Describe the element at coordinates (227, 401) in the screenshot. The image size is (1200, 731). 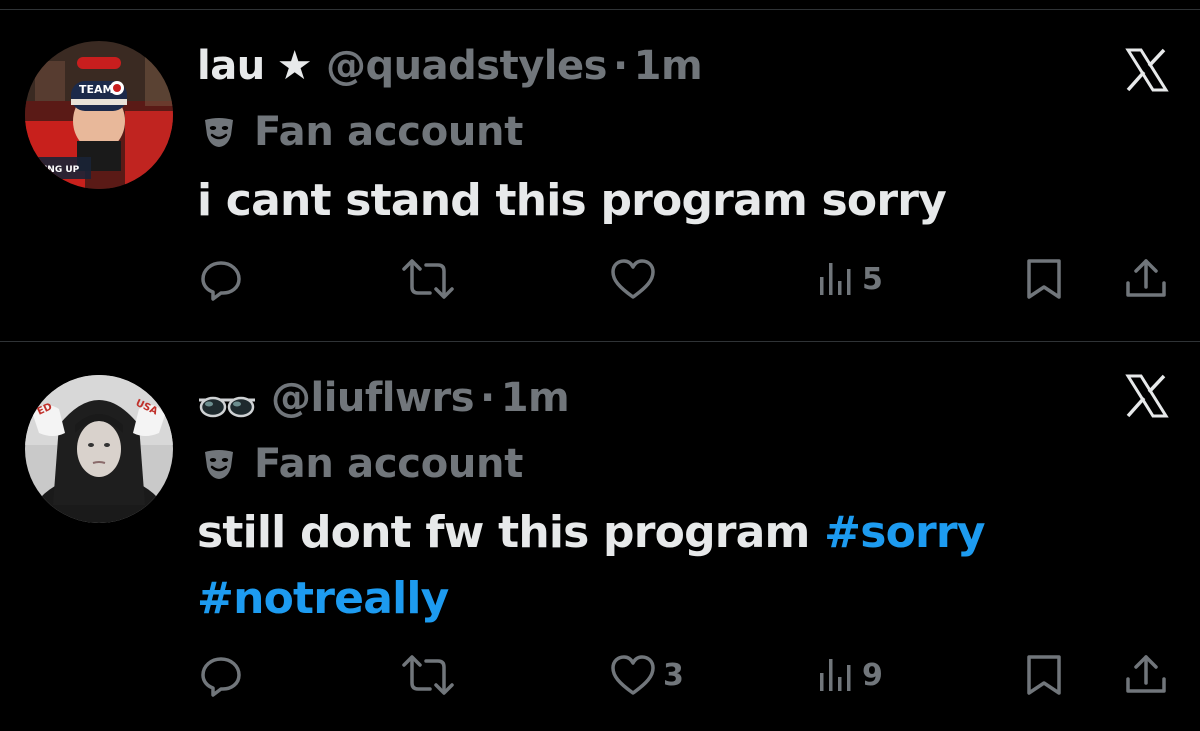
I see `sunglasses-emoji-icon` at that location.